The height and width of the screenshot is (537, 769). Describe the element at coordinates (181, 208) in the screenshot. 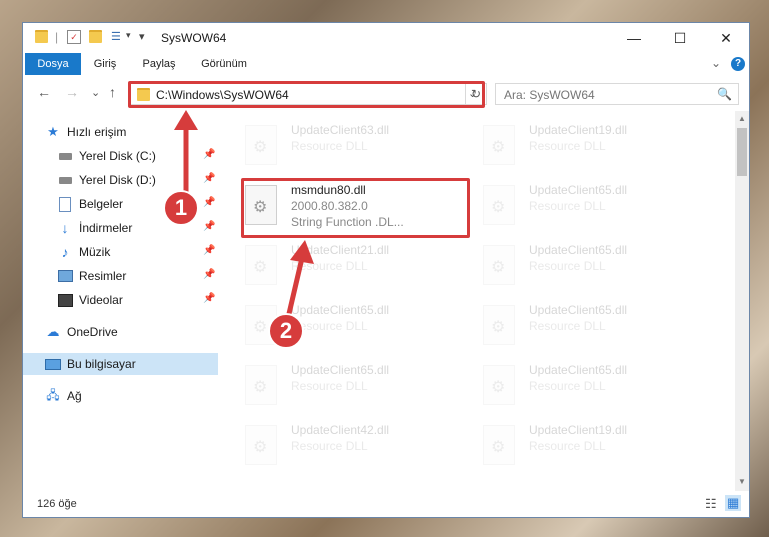

I see `step-1-badge: 1` at that location.